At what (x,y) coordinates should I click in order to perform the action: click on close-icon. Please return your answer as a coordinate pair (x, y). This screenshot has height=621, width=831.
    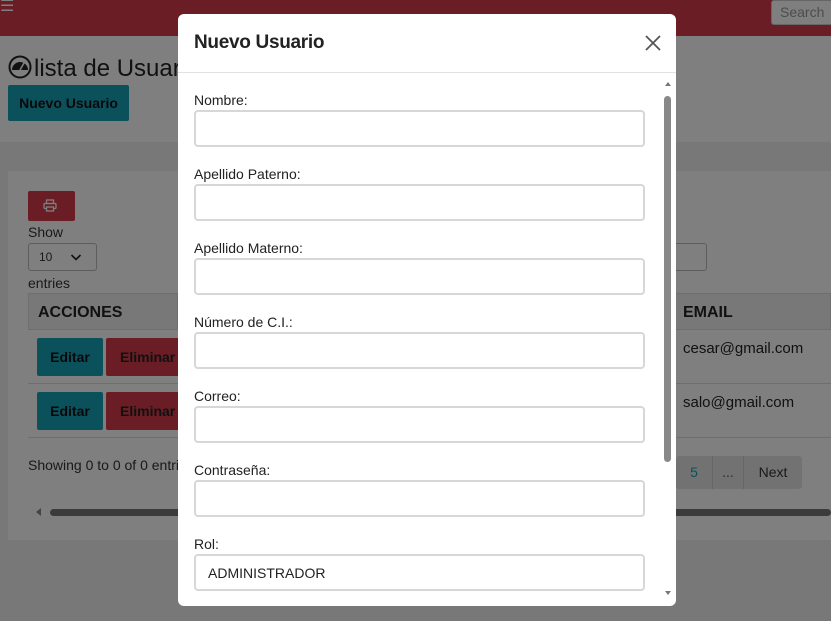
    Looking at the image, I should click on (653, 43).